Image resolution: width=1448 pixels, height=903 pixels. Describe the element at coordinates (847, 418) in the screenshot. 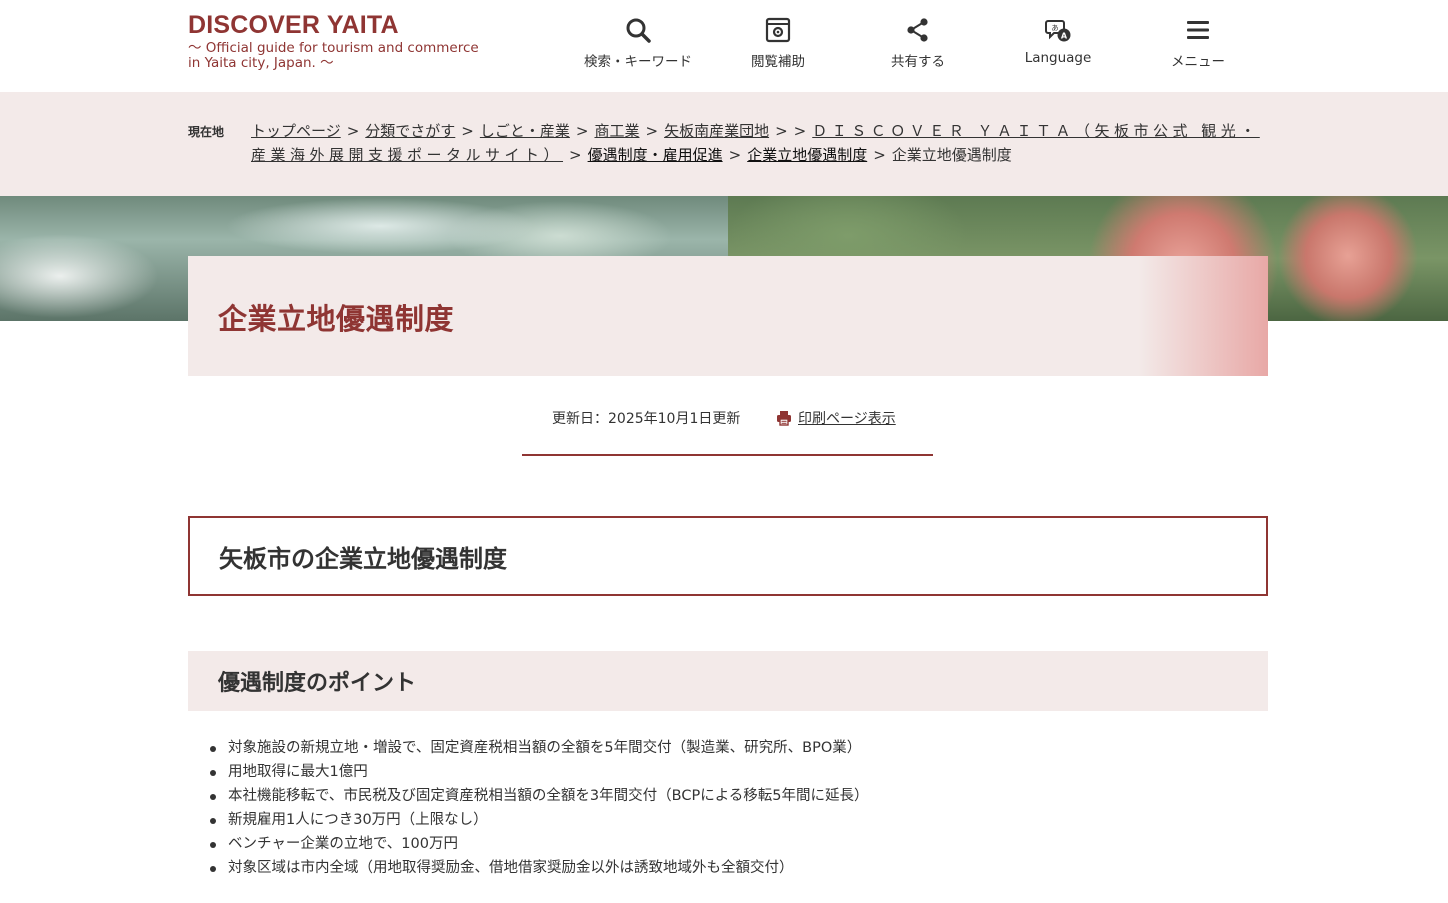

I see `print-page-link: 印刷ページ表示` at that location.